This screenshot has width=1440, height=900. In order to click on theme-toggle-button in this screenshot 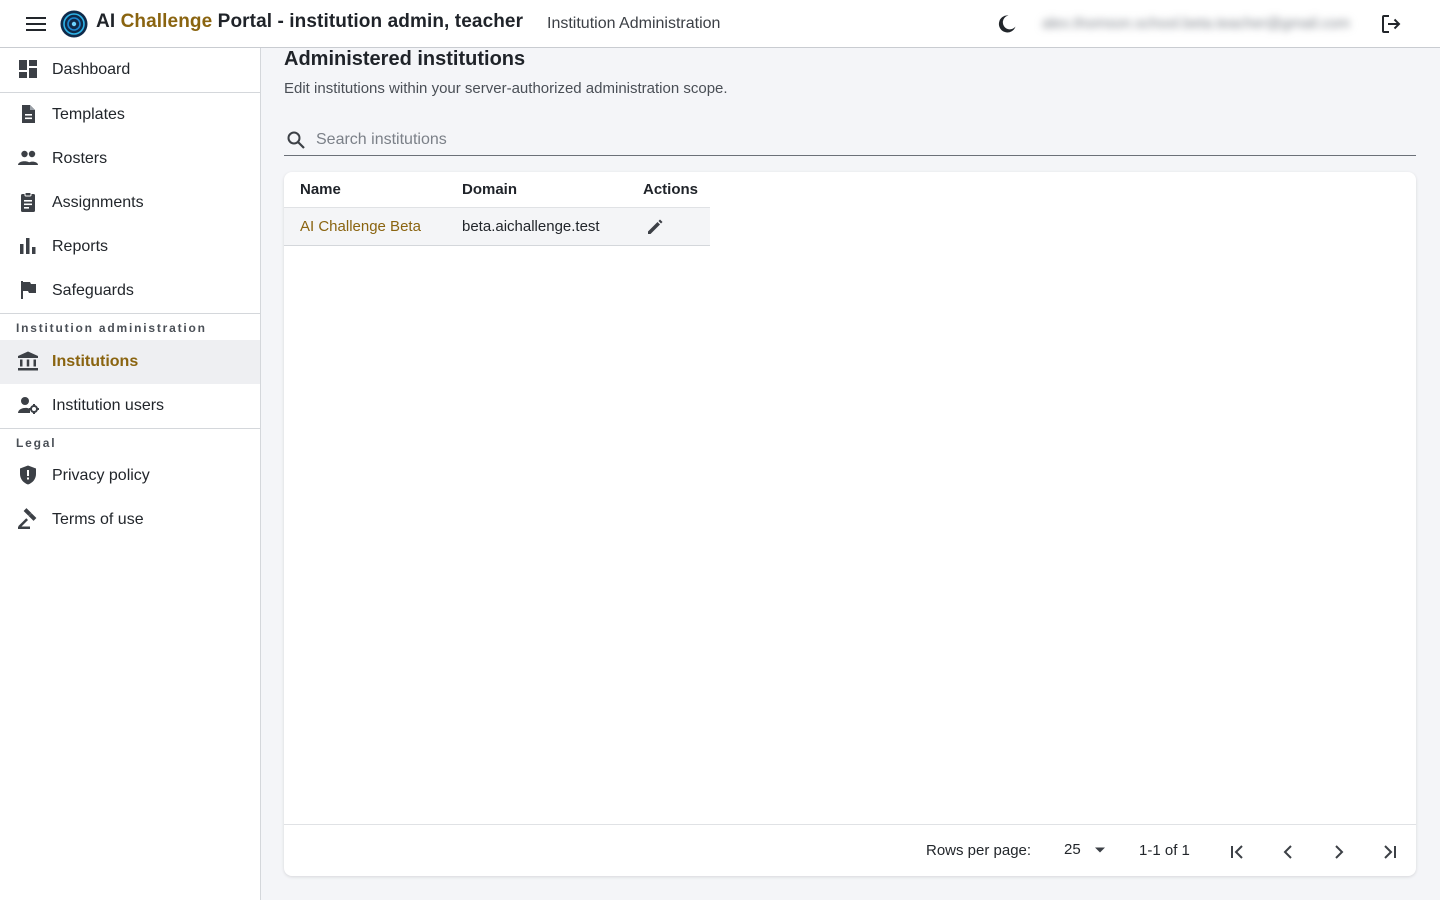, I will do `click(1007, 24)`.